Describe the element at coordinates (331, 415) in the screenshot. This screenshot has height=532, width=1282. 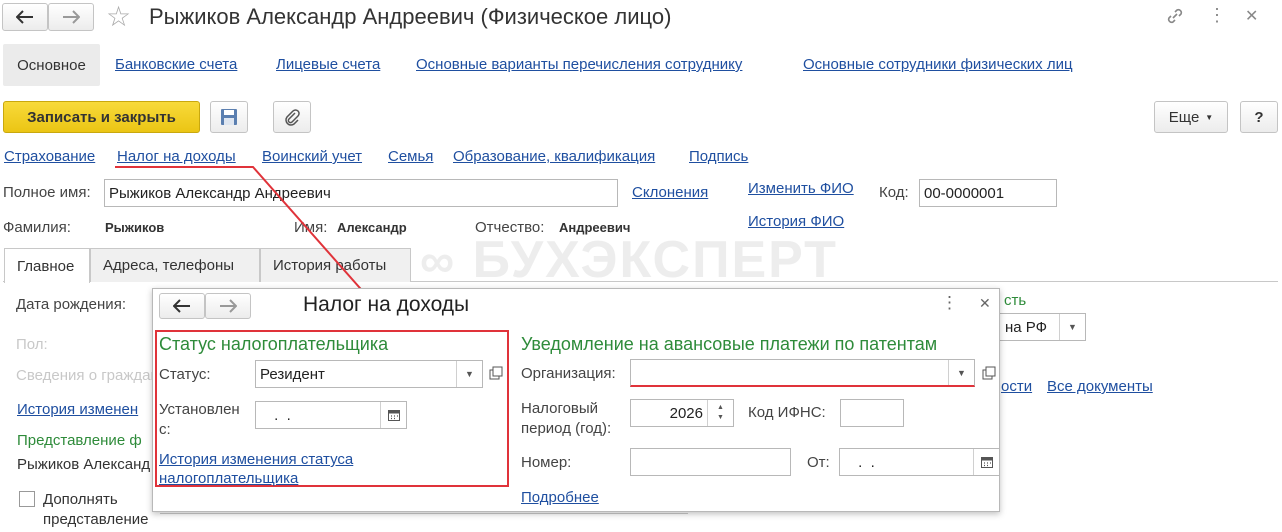
I see `set-from-date-input: . .` at that location.